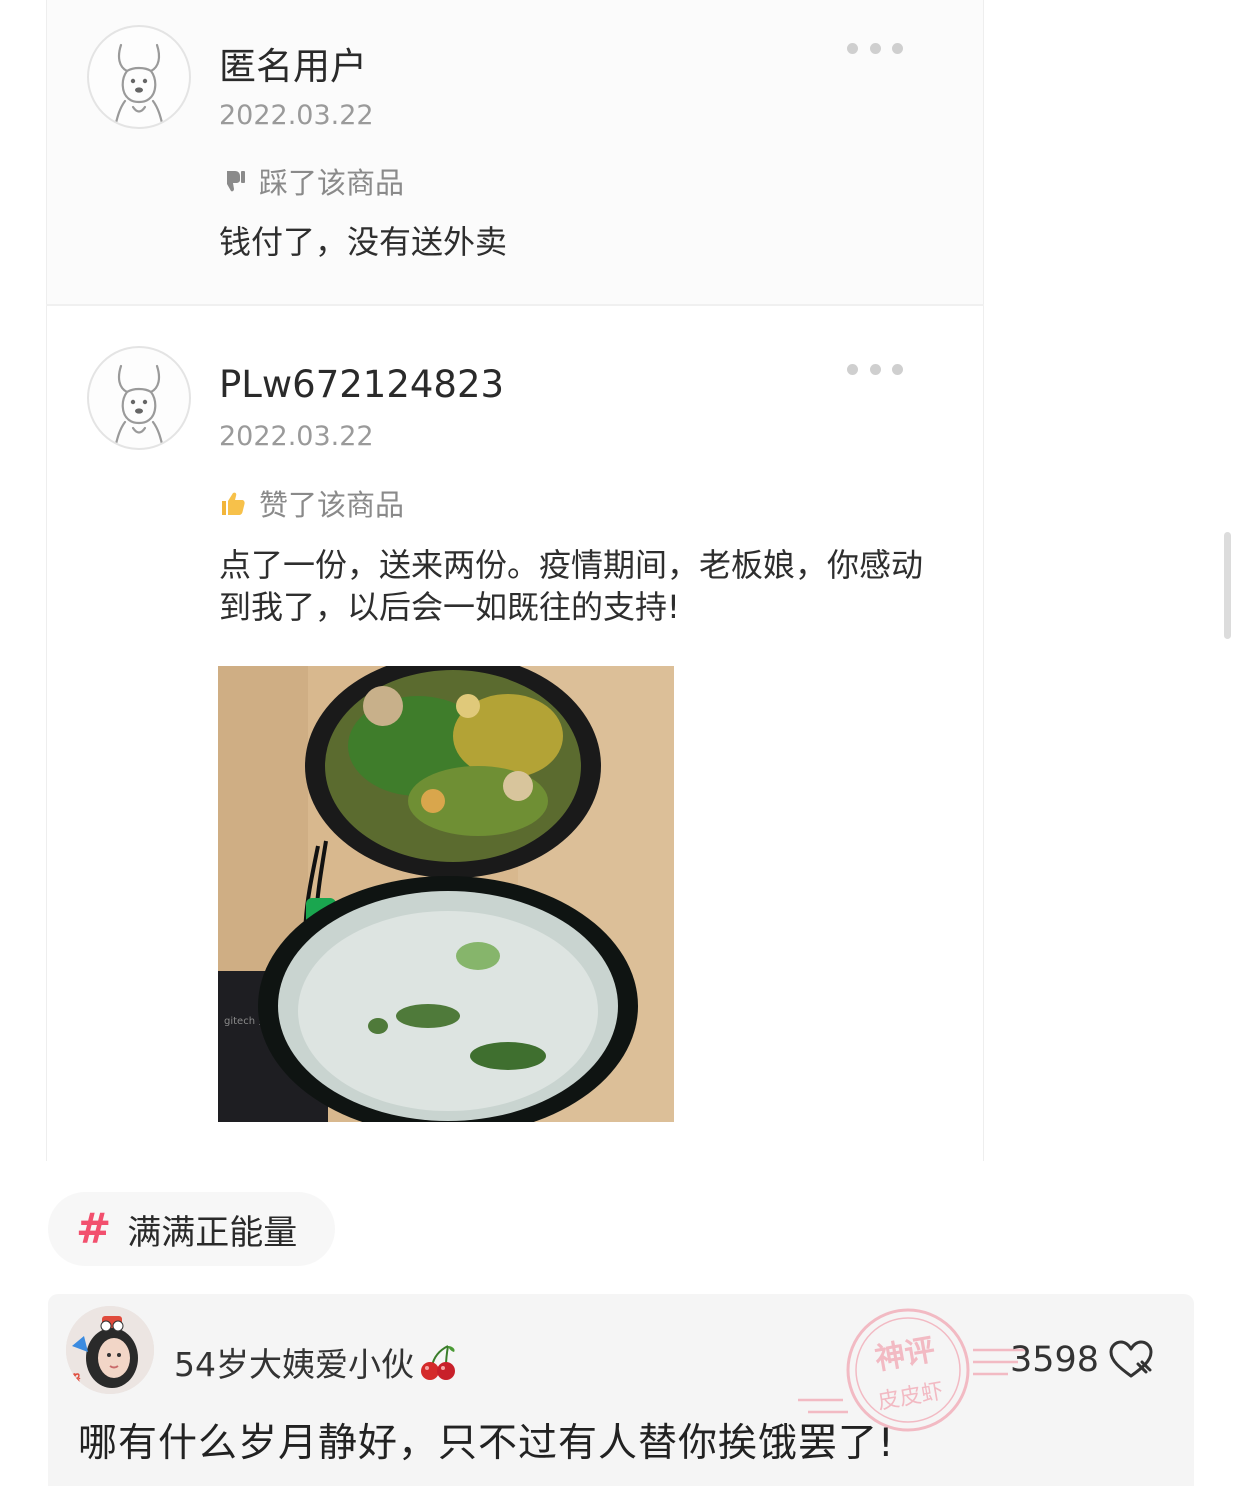 The image size is (1242, 1486). What do you see at coordinates (332, 505) in the screenshot?
I see `rating-label: 赞了该商品` at bounding box center [332, 505].